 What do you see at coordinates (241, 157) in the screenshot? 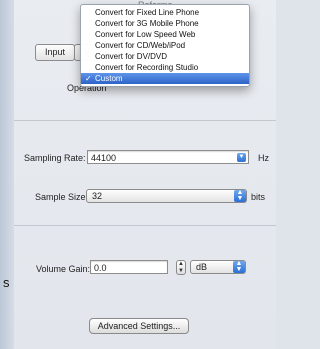
I see `chevron-down-icon: ▼` at bounding box center [241, 157].